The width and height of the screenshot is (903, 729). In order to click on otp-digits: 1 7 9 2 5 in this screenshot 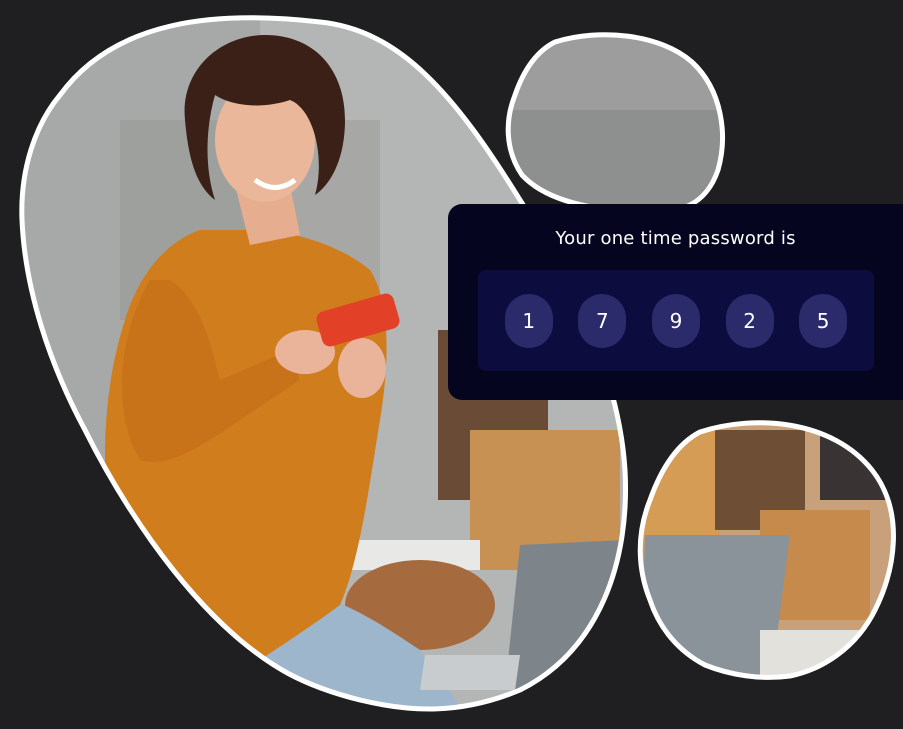, I will do `click(676, 320)`.